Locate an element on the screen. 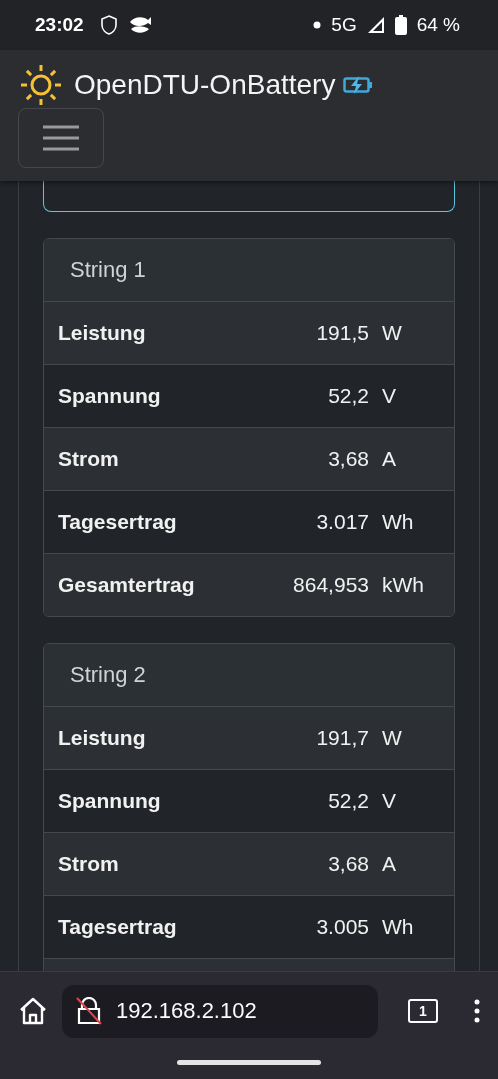 The image size is (498, 1079). tab-count-button: 1 is located at coordinates (423, 1011).